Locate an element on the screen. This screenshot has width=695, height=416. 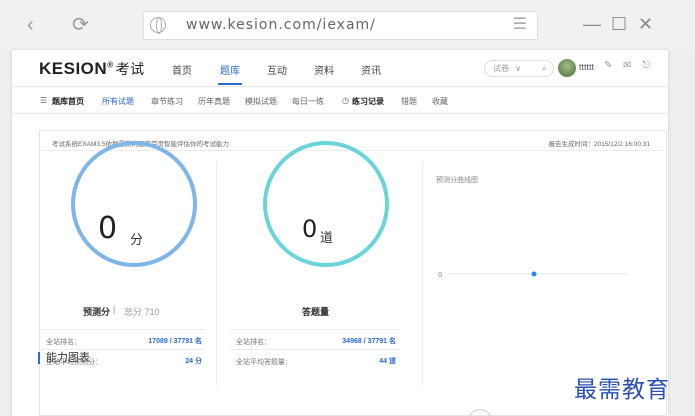
score-label: 预测分 is located at coordinates (97, 312).